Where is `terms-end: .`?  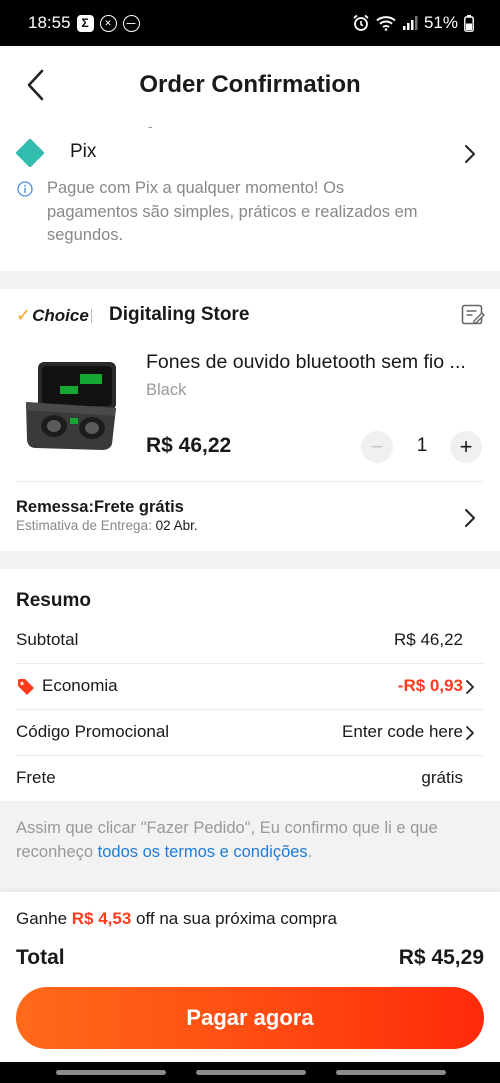 terms-end: . is located at coordinates (310, 851).